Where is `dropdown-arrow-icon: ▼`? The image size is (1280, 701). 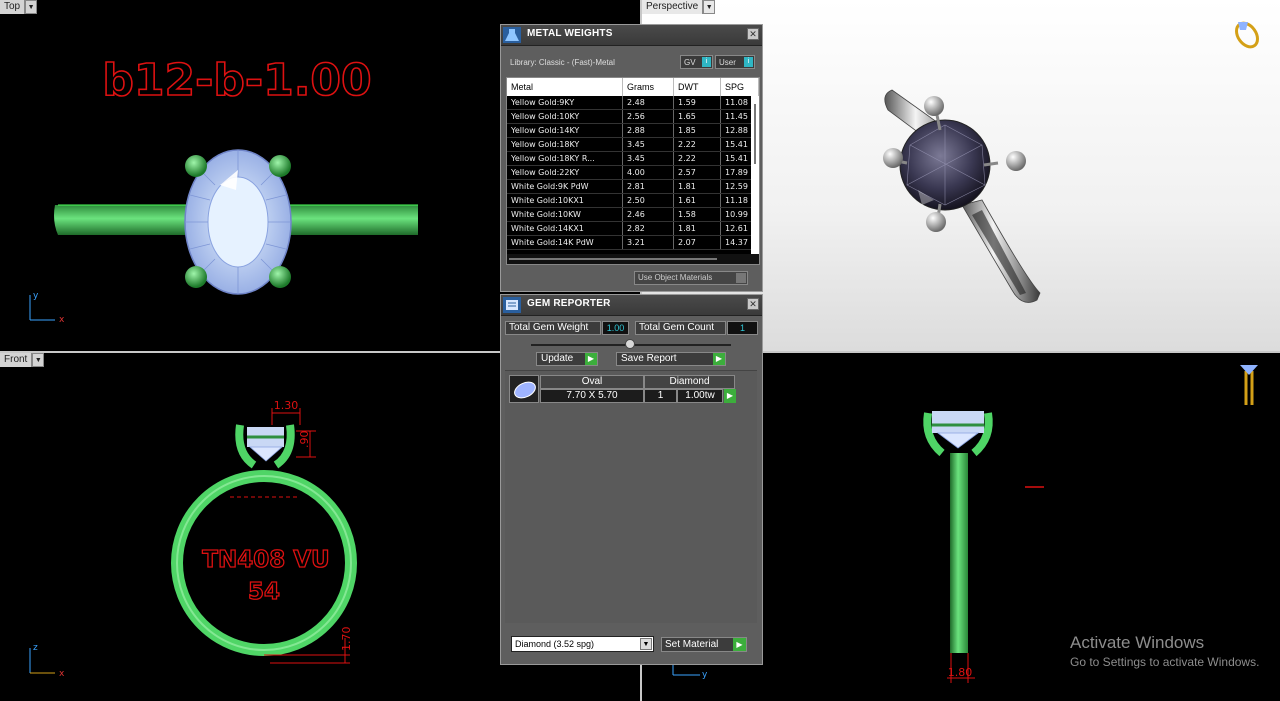 dropdown-arrow-icon: ▼ is located at coordinates (646, 644).